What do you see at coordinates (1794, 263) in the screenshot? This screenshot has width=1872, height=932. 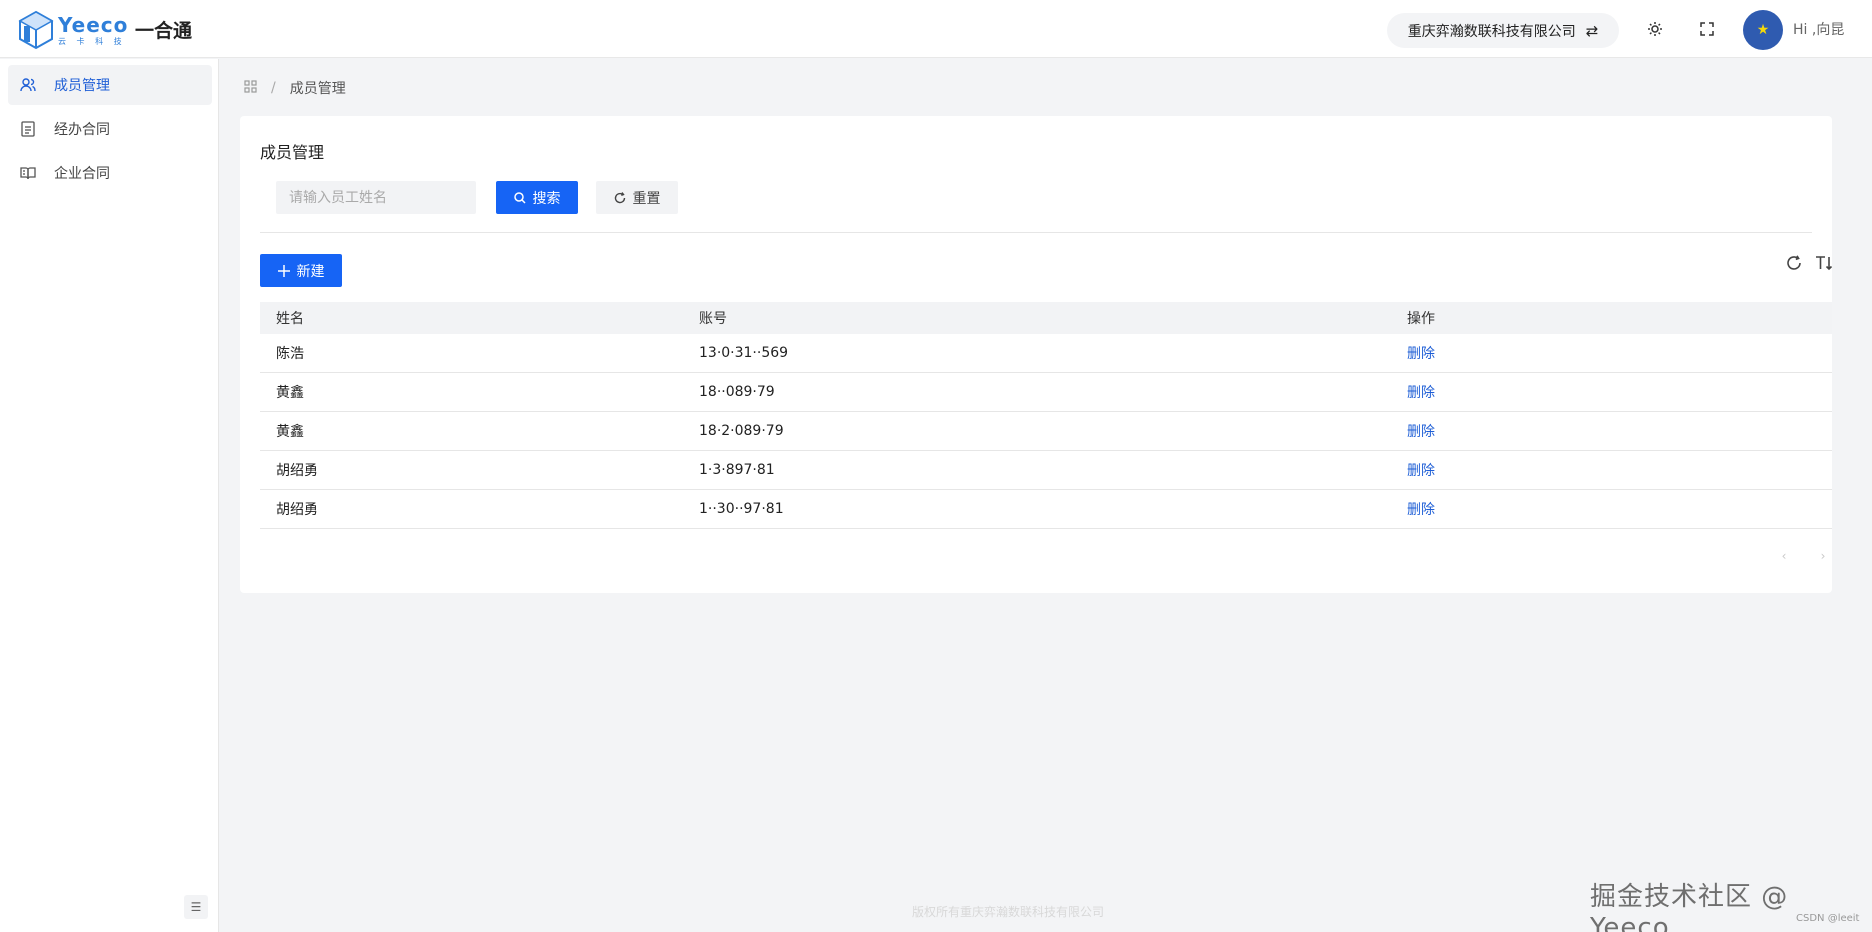 I see `refresh-table-icon` at bounding box center [1794, 263].